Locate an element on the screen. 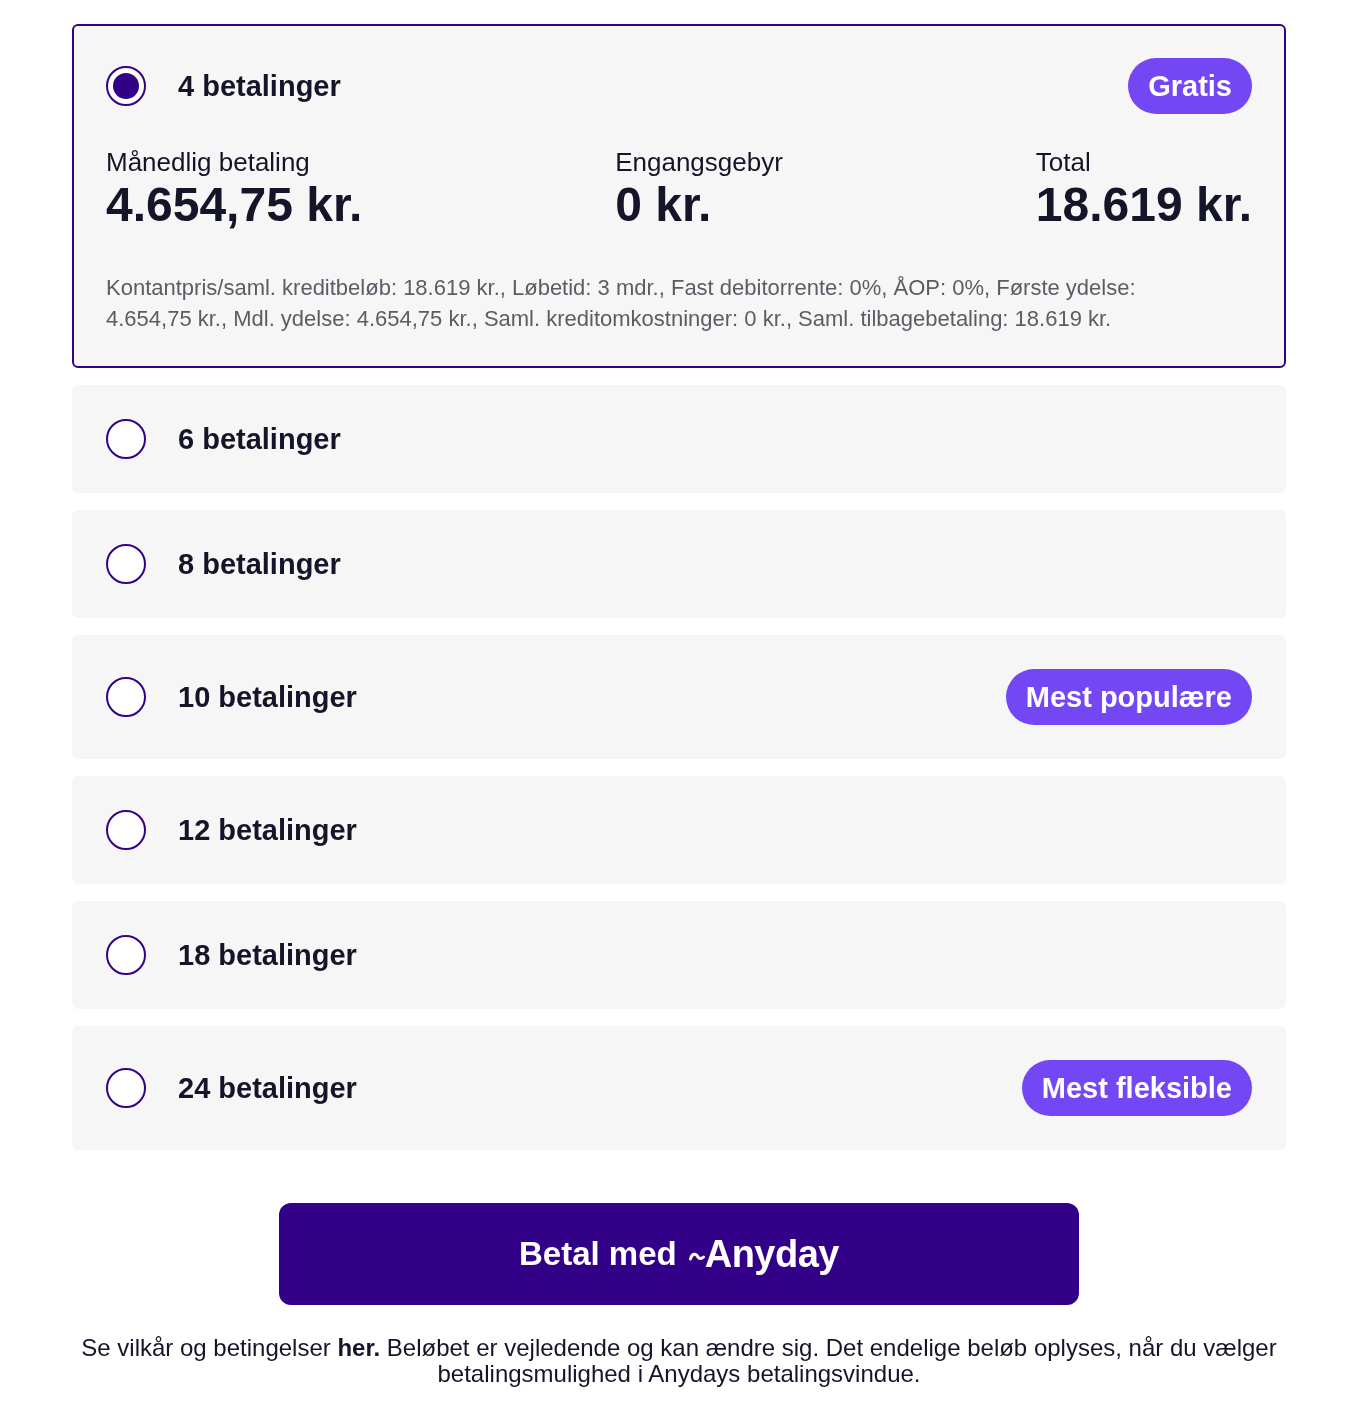 This screenshot has height=1406, width=1358. swoosh-icon is located at coordinates (696, 1256).